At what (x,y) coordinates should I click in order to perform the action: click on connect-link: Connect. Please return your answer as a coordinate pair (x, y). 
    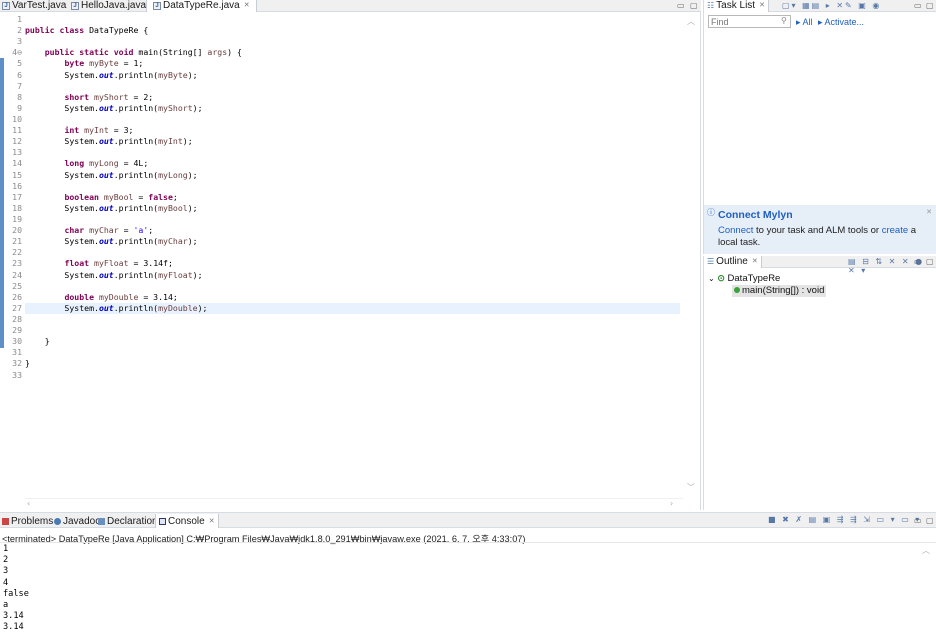
    Looking at the image, I should click on (735, 230).